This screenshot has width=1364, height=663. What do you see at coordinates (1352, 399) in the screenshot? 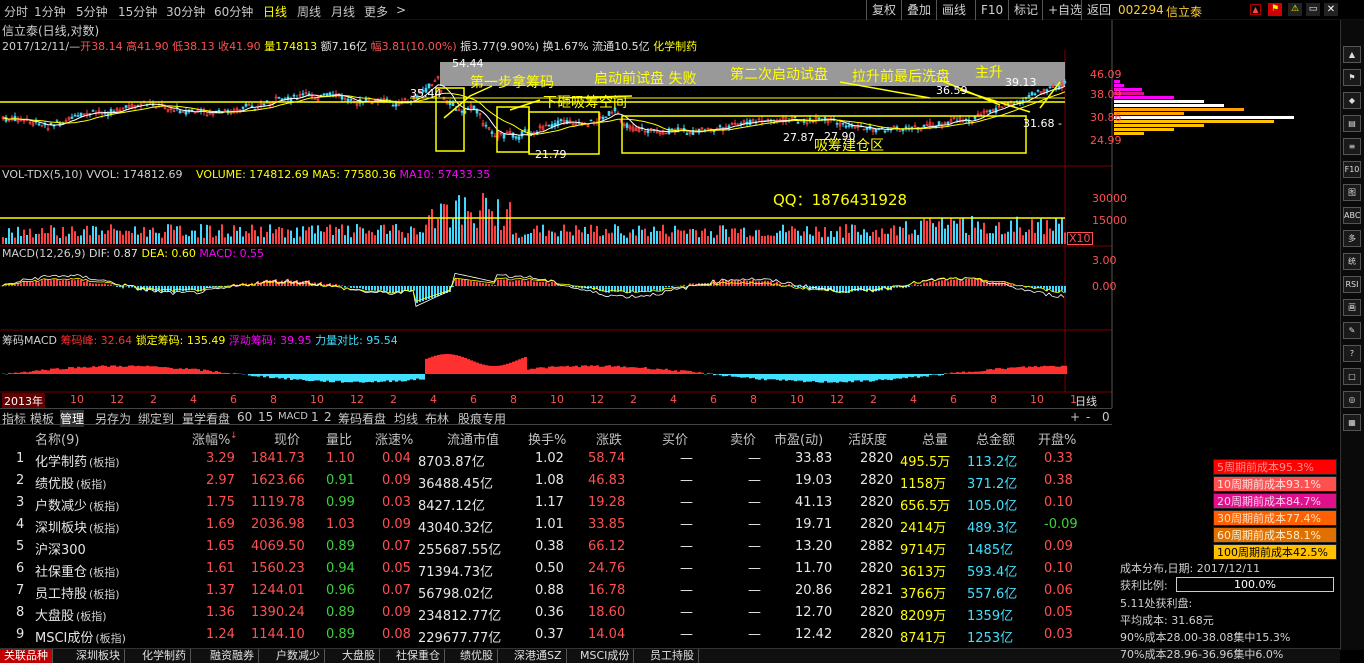
I see `sidebar-tool-icon: ◎` at bounding box center [1352, 399].